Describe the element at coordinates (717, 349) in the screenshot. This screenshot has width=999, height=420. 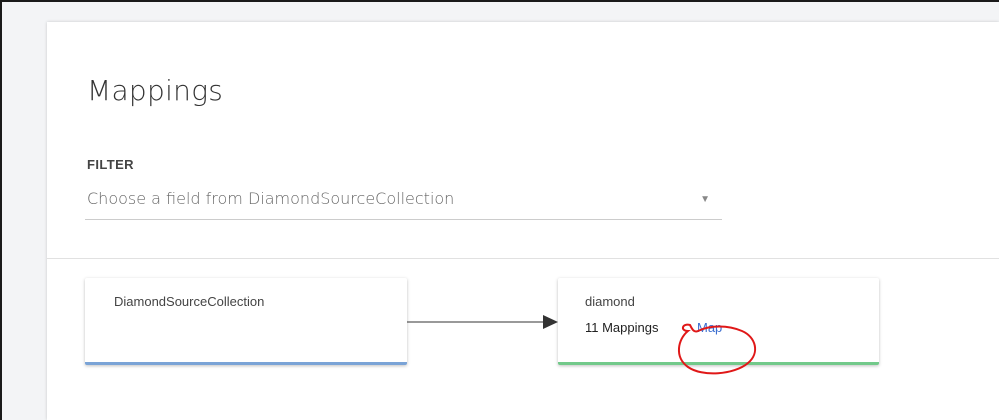
I see `annotation-circle` at that location.